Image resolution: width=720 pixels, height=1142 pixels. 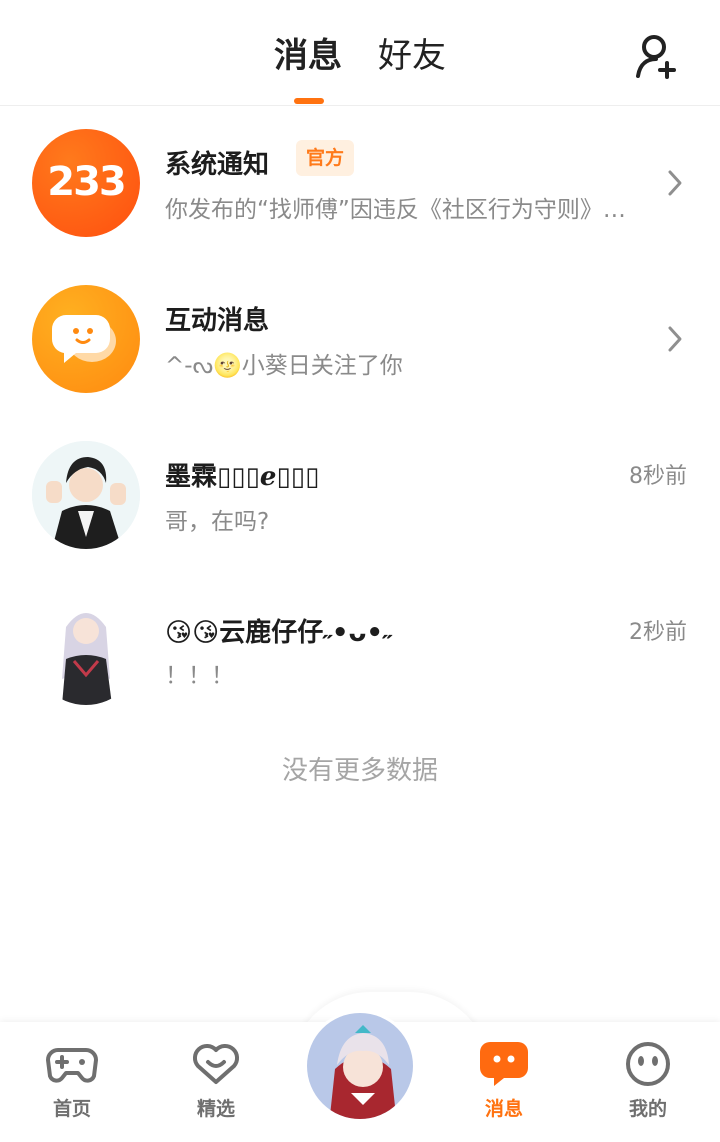 I want to click on message-preview: 哥，在吗?, so click(x=217, y=522).